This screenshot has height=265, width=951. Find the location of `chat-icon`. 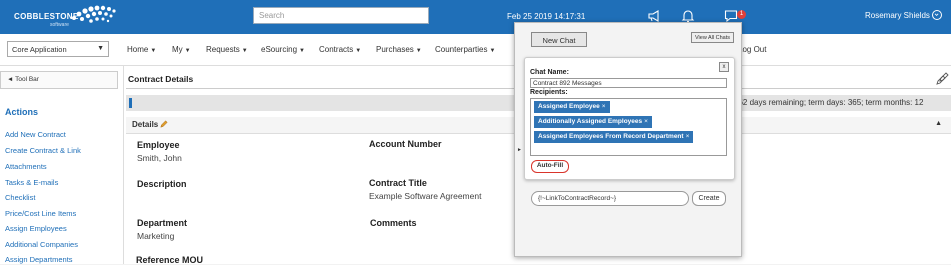

chat-icon is located at coordinates (731, 16).